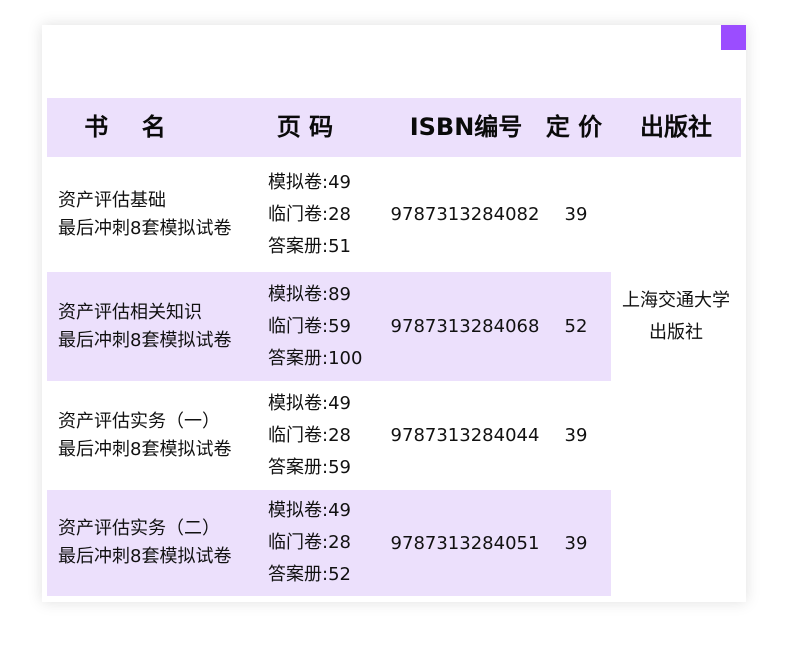 The height and width of the screenshot is (657, 790). Describe the element at coordinates (465, 326) in the screenshot. I see `isbn-cell: 9787313284068` at that location.